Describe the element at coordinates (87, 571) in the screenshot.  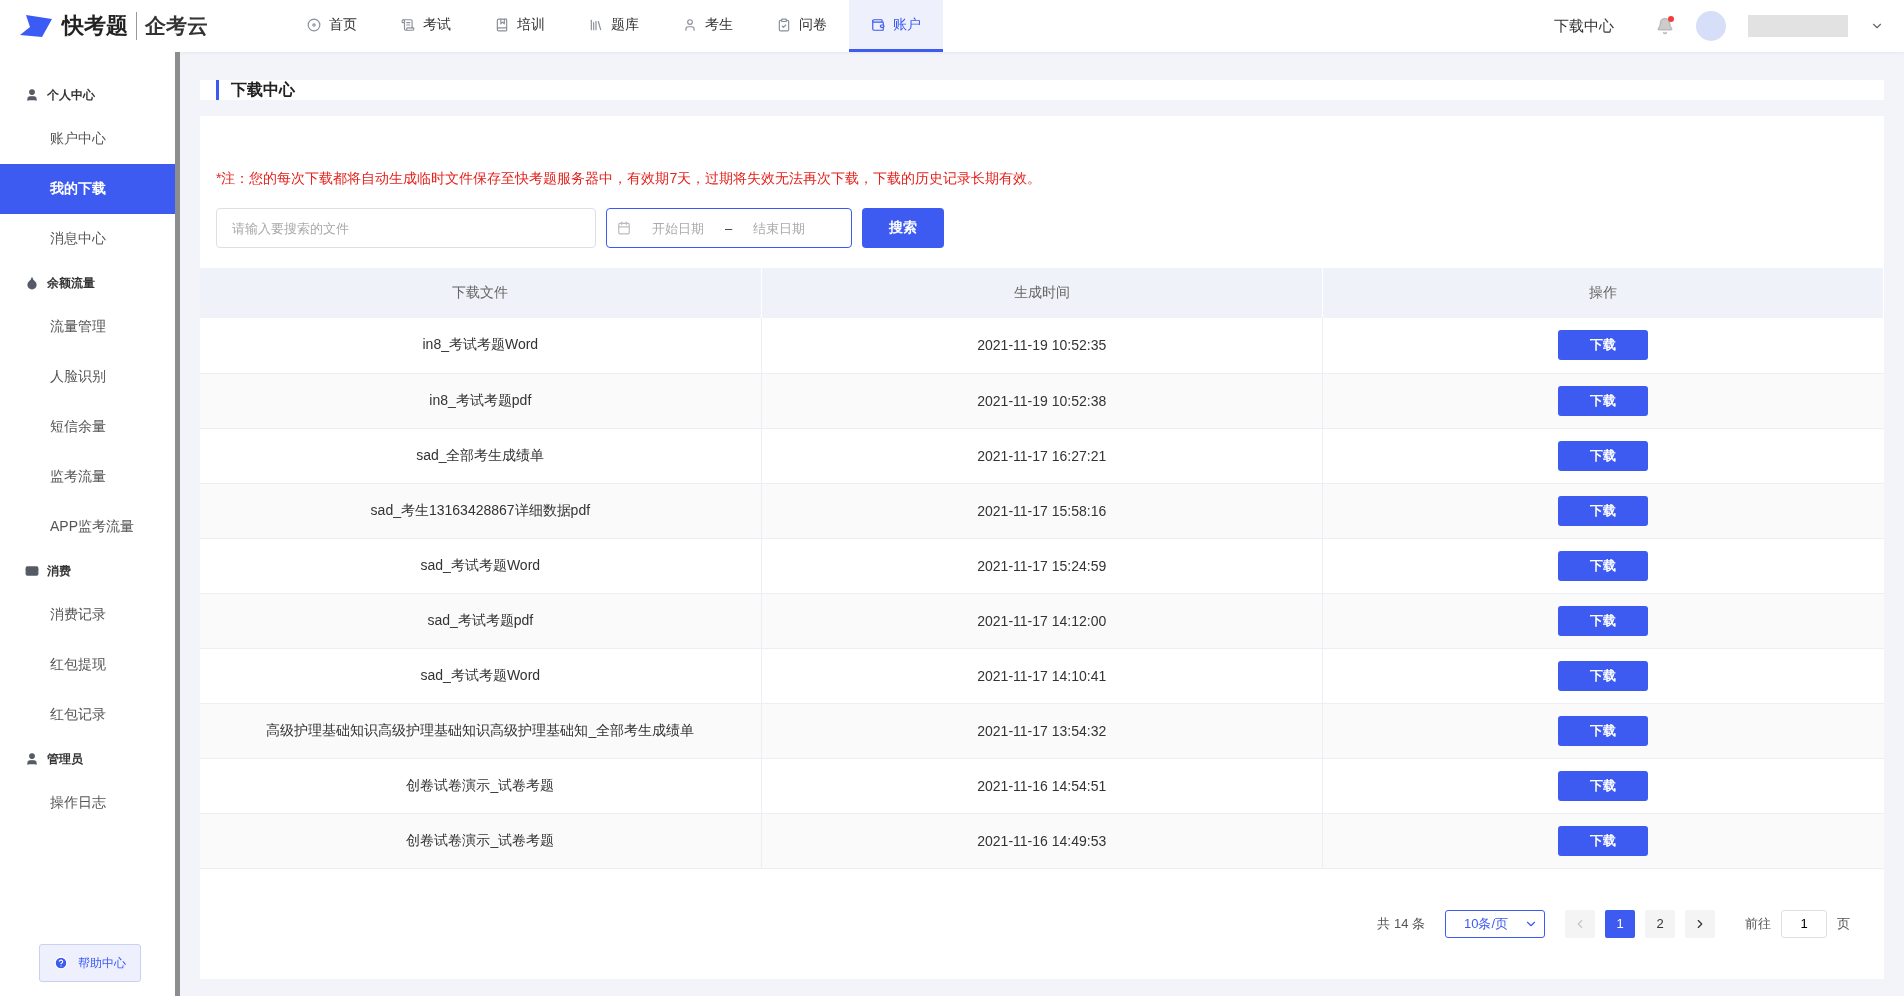
I see `sidebar-group-title: 消费` at that location.